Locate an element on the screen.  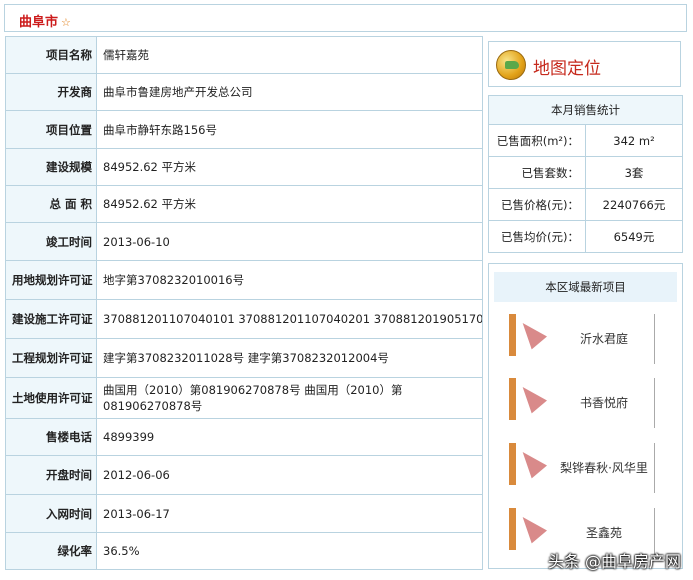
row-value: 建字第3708232011028号 建字第3708232012004号 is located at coordinates (289, 358).